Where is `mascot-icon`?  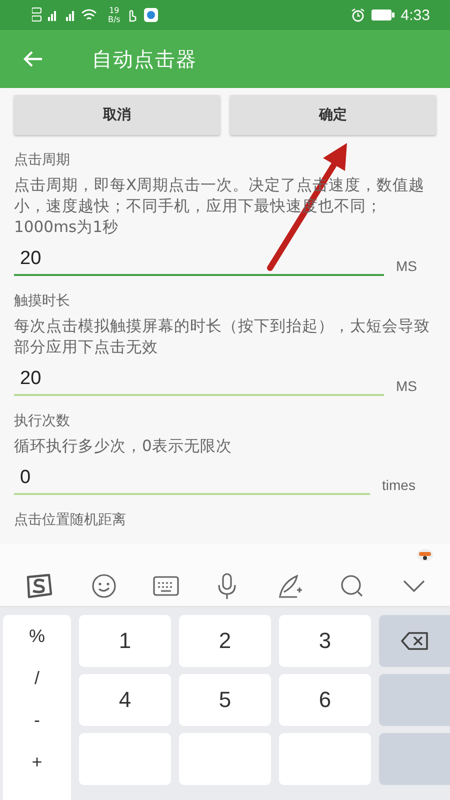 mascot-icon is located at coordinates (425, 555).